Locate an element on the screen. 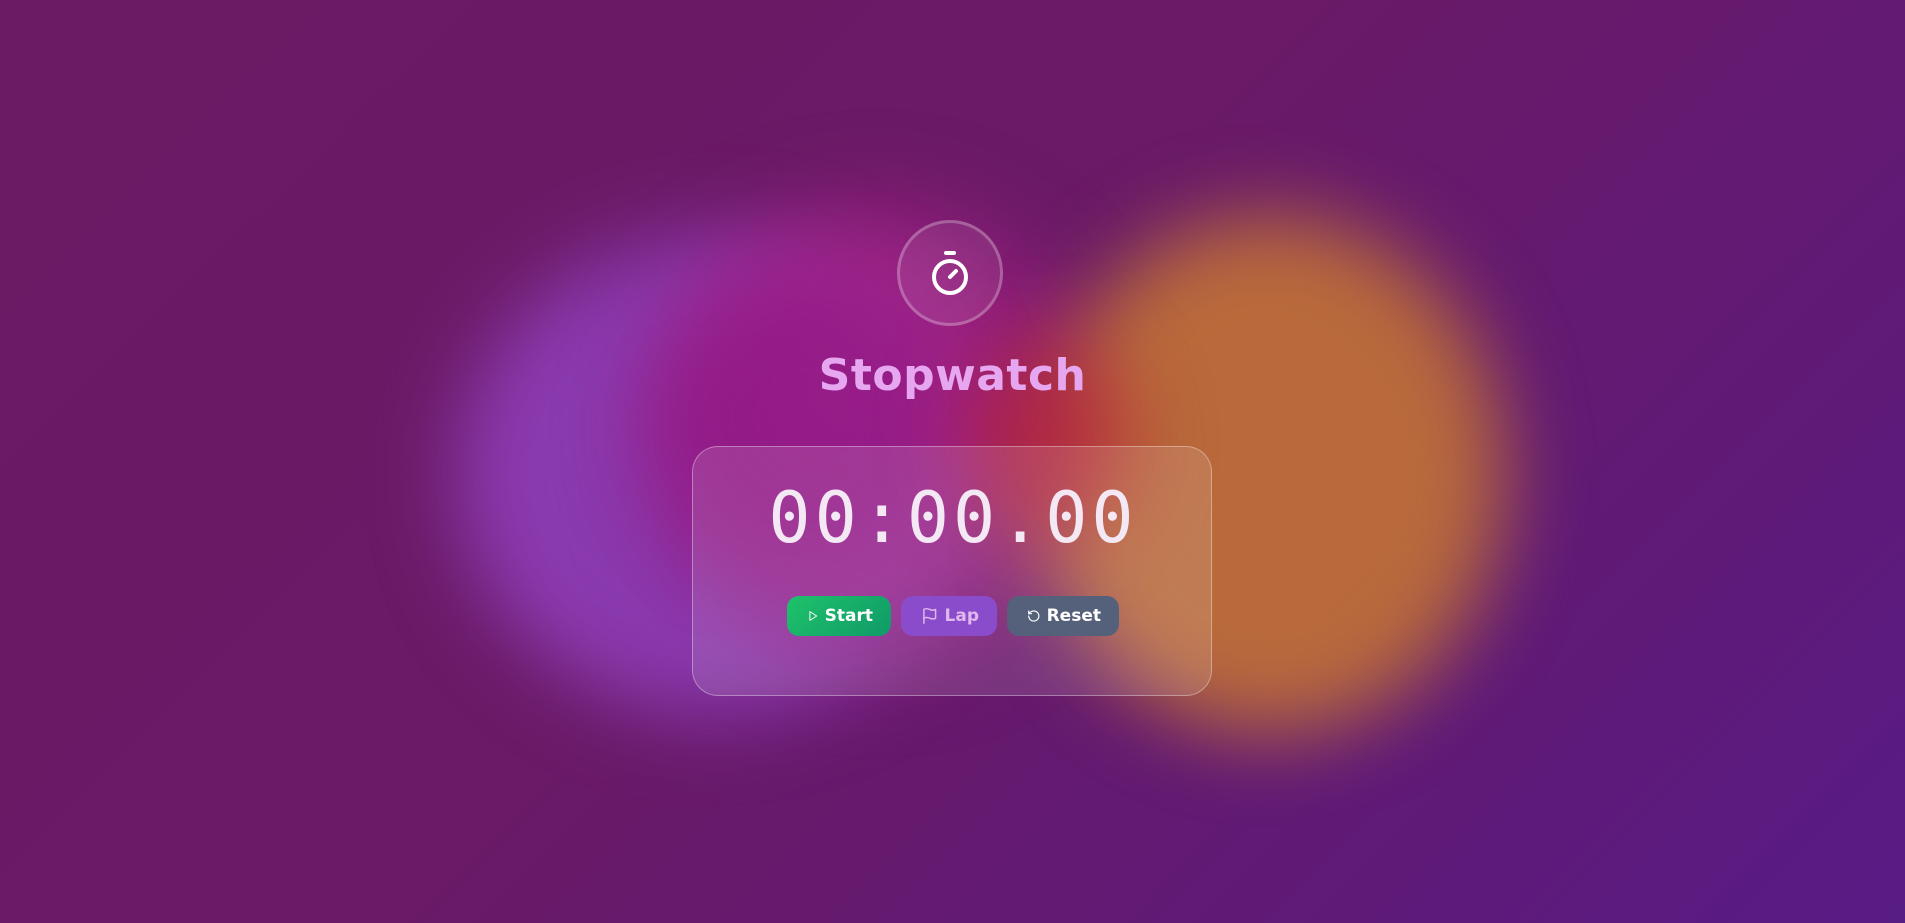 The image size is (1905, 923). flag-icon is located at coordinates (930, 616).